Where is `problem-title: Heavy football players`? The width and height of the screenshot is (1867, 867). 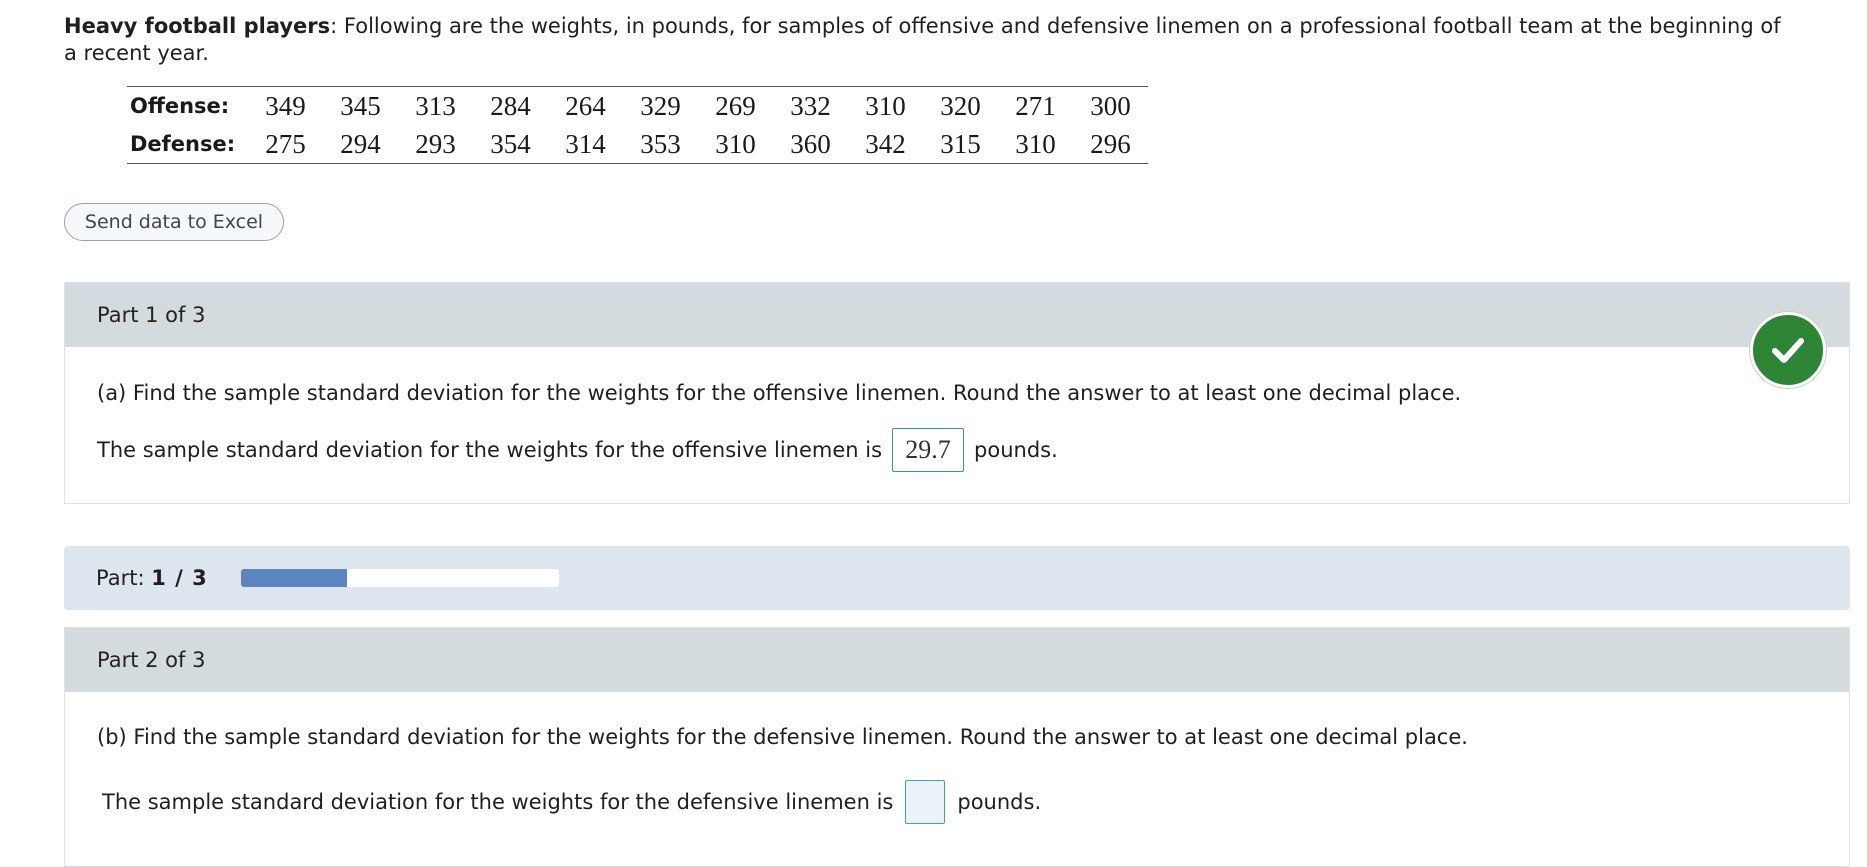 problem-title: Heavy football players is located at coordinates (197, 26).